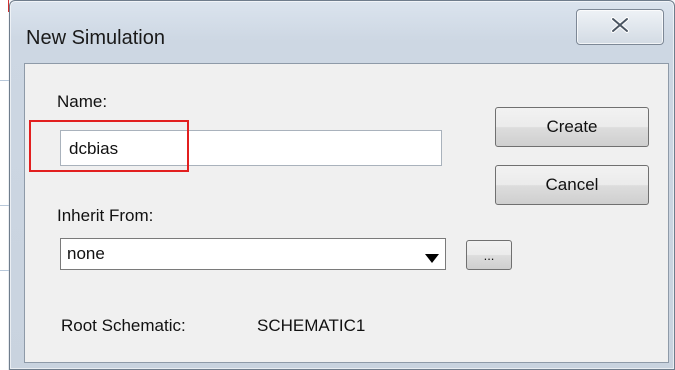  Describe the element at coordinates (123, 325) in the screenshot. I see `root-schematic-label: Root Schematic:` at that location.